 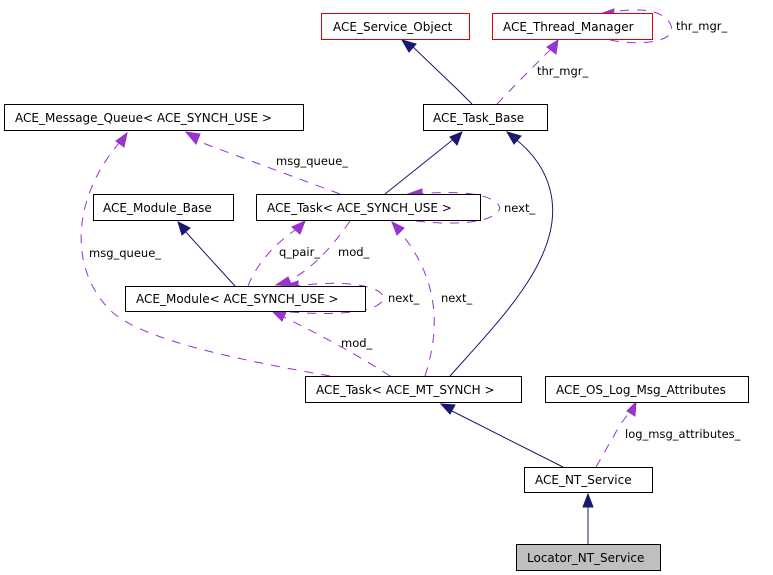 I want to click on edge-label-thr-mgr-self: thr_mgr_, so click(x=702, y=26).